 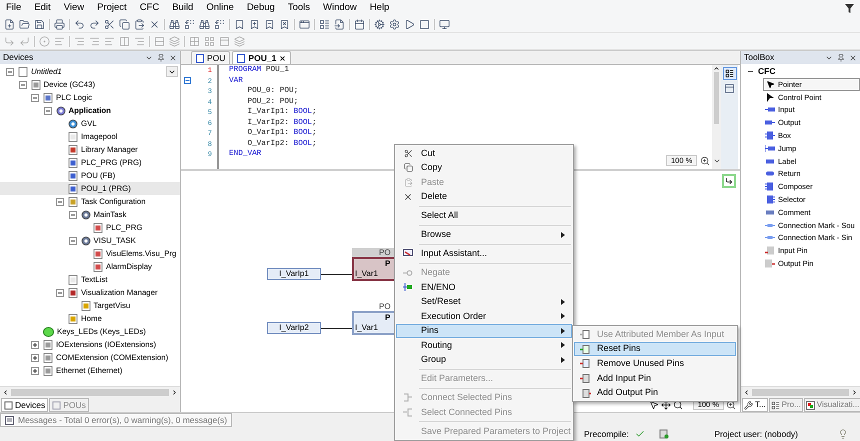 I want to click on menu-item: Group, so click(x=484, y=359).